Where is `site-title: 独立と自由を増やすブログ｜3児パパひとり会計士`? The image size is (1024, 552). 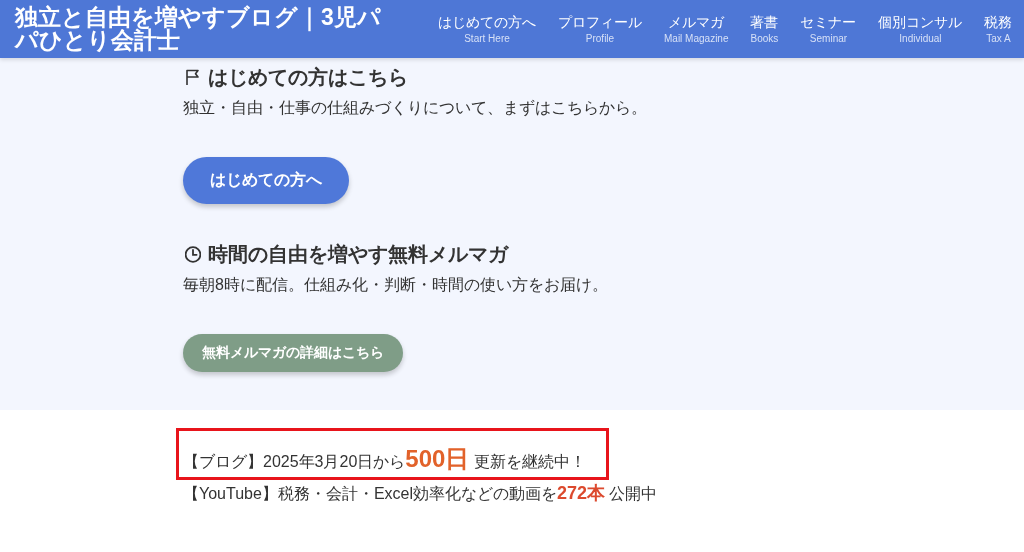
site-title: 独立と自由を増やすブログ｜3児パパひとり会計士 is located at coordinates (203, 29).